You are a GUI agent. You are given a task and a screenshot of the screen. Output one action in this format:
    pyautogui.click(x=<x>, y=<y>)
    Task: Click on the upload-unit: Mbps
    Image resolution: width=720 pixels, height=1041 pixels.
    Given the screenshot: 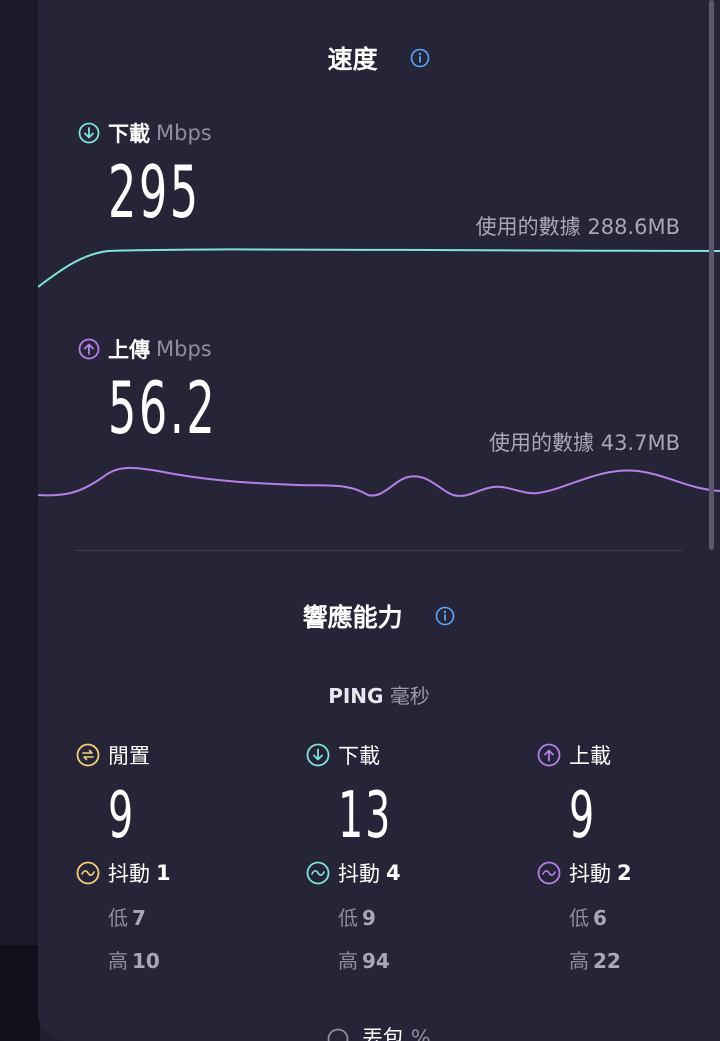 What is the action you would take?
    pyautogui.click(x=184, y=349)
    